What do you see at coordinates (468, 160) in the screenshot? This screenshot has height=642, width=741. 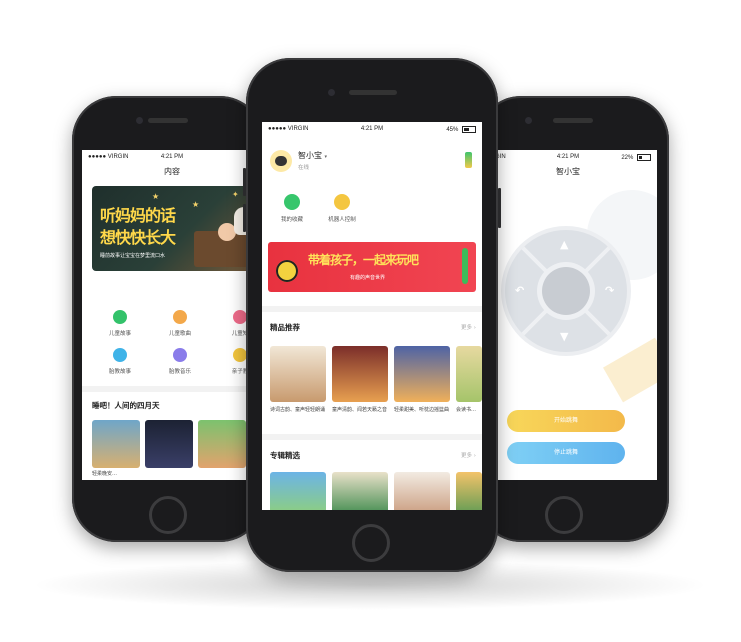 I see `battery-level-icon` at bounding box center [468, 160].